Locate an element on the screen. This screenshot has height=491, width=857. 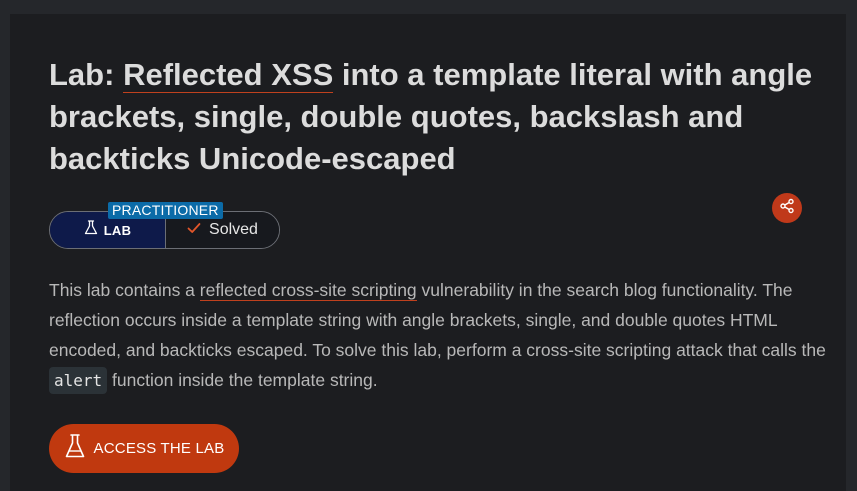
check-icon is located at coordinates (194, 230).